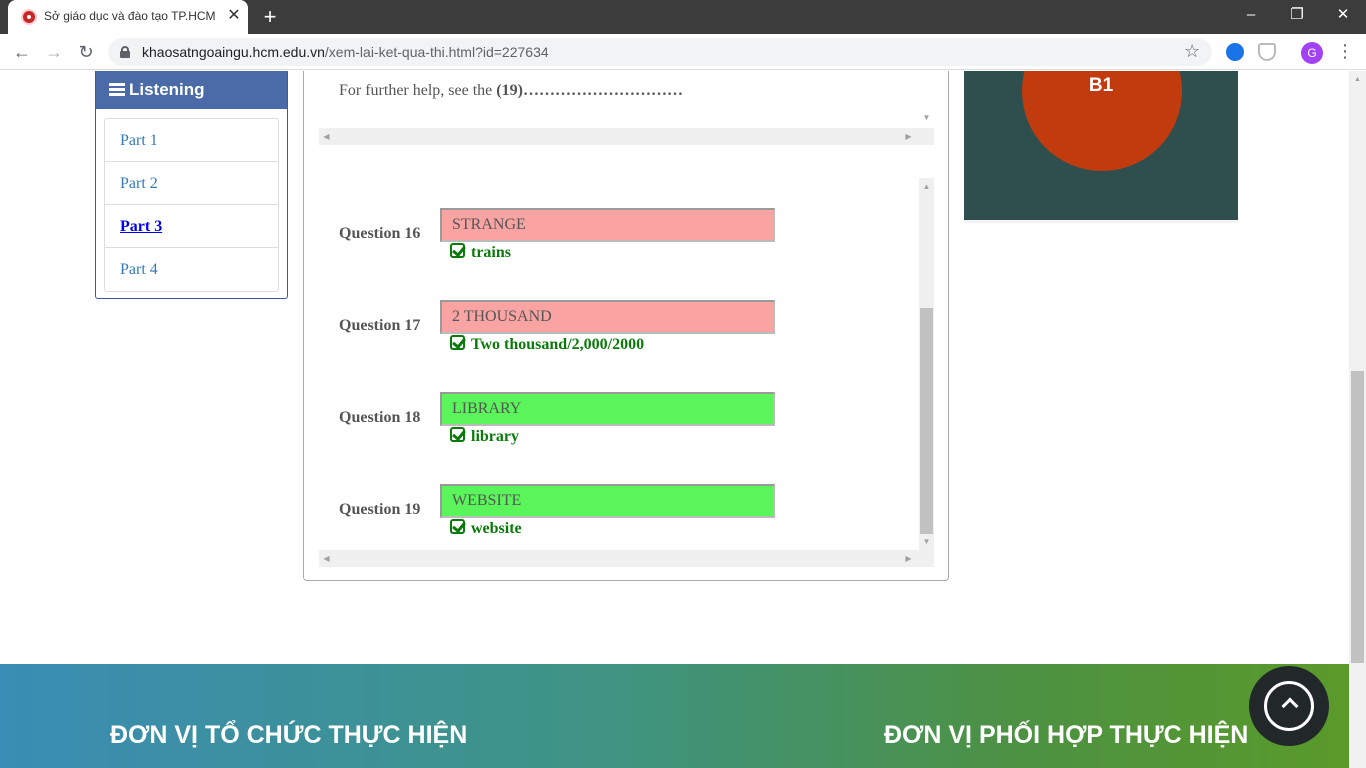 The width and height of the screenshot is (1366, 768). Describe the element at coordinates (1235, 52) in the screenshot. I see `extension-icon` at that location.